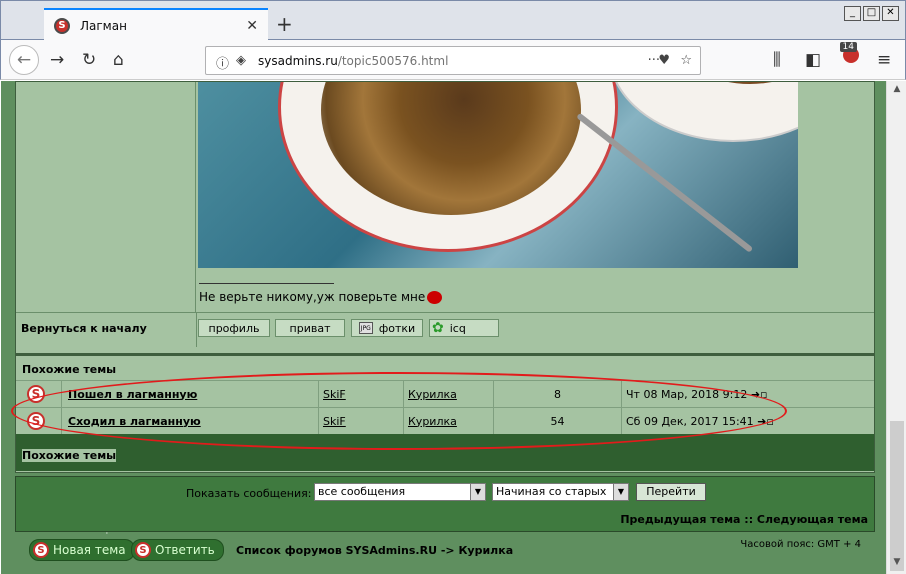 This screenshot has width=906, height=574. Describe the element at coordinates (560, 492) in the screenshot. I see `sort-order-select: Начиная со старых ▼` at that location.